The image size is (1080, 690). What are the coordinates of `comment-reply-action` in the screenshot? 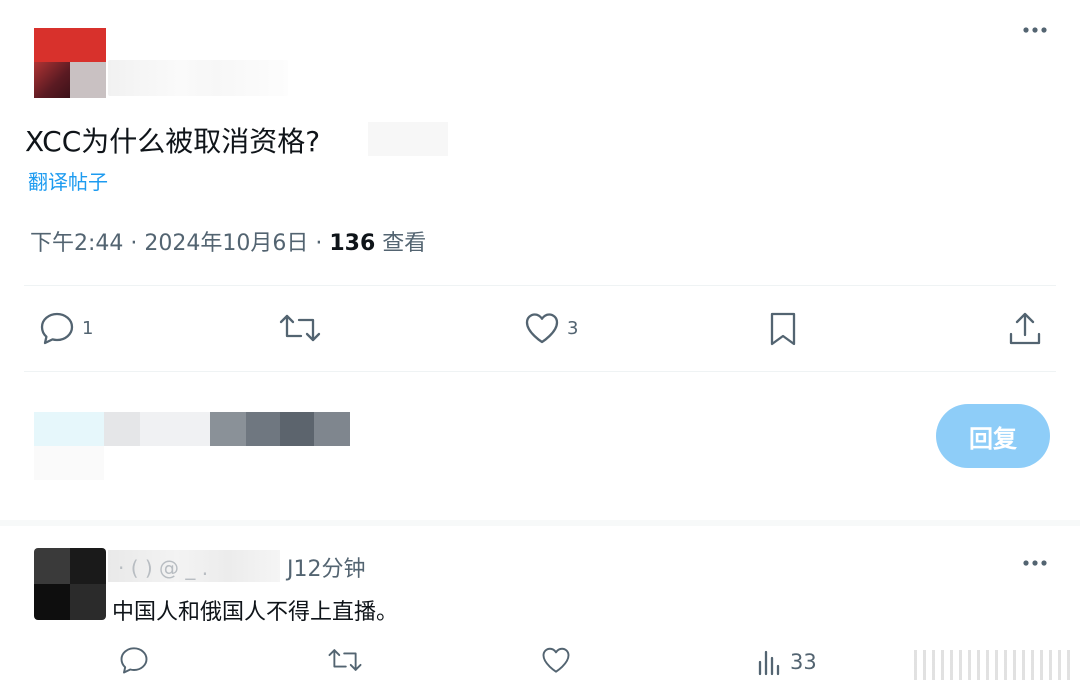 It's located at (134, 660).